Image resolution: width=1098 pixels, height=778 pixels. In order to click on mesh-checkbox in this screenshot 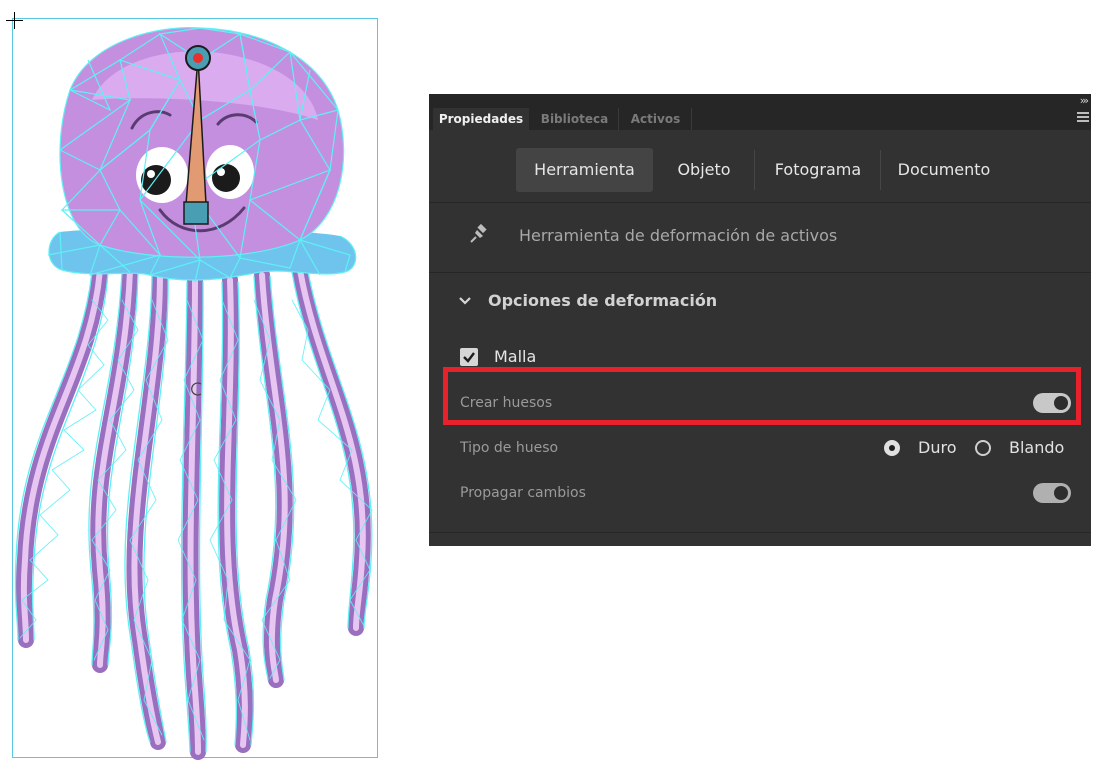, I will do `click(469, 357)`.